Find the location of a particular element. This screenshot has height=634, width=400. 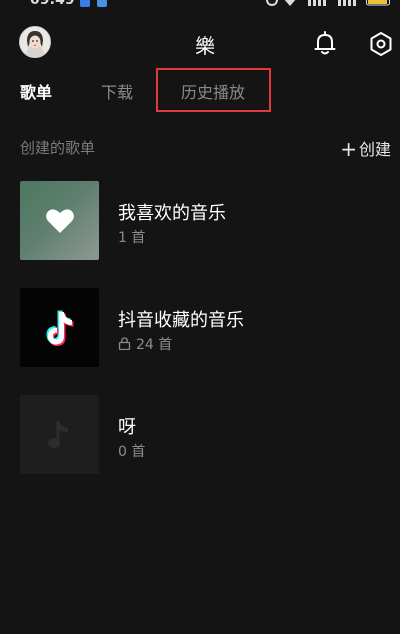

playlist-name: 抖音收藏的音乐 is located at coordinates (181, 320).